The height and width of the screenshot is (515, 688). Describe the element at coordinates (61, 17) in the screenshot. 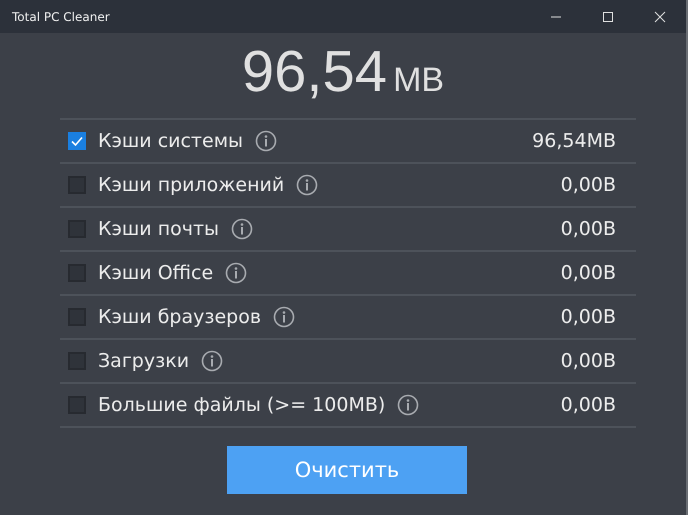

I see `window-title: Total PC Cleaner` at that location.